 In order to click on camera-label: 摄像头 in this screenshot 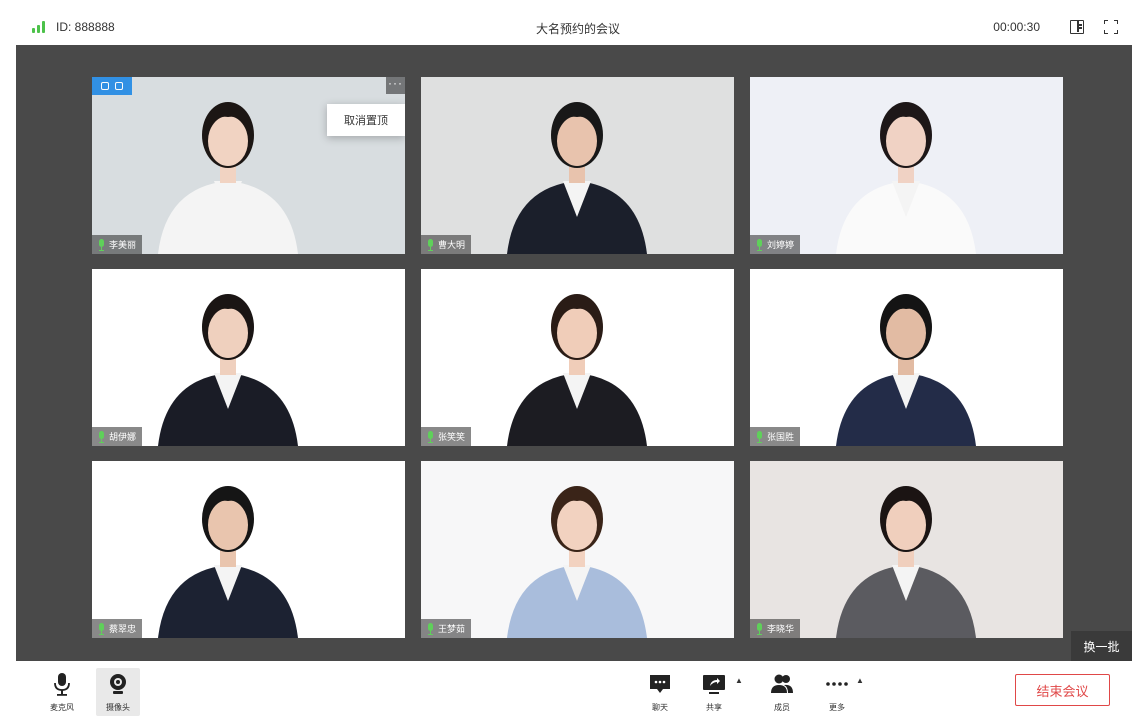, I will do `click(118, 707)`.